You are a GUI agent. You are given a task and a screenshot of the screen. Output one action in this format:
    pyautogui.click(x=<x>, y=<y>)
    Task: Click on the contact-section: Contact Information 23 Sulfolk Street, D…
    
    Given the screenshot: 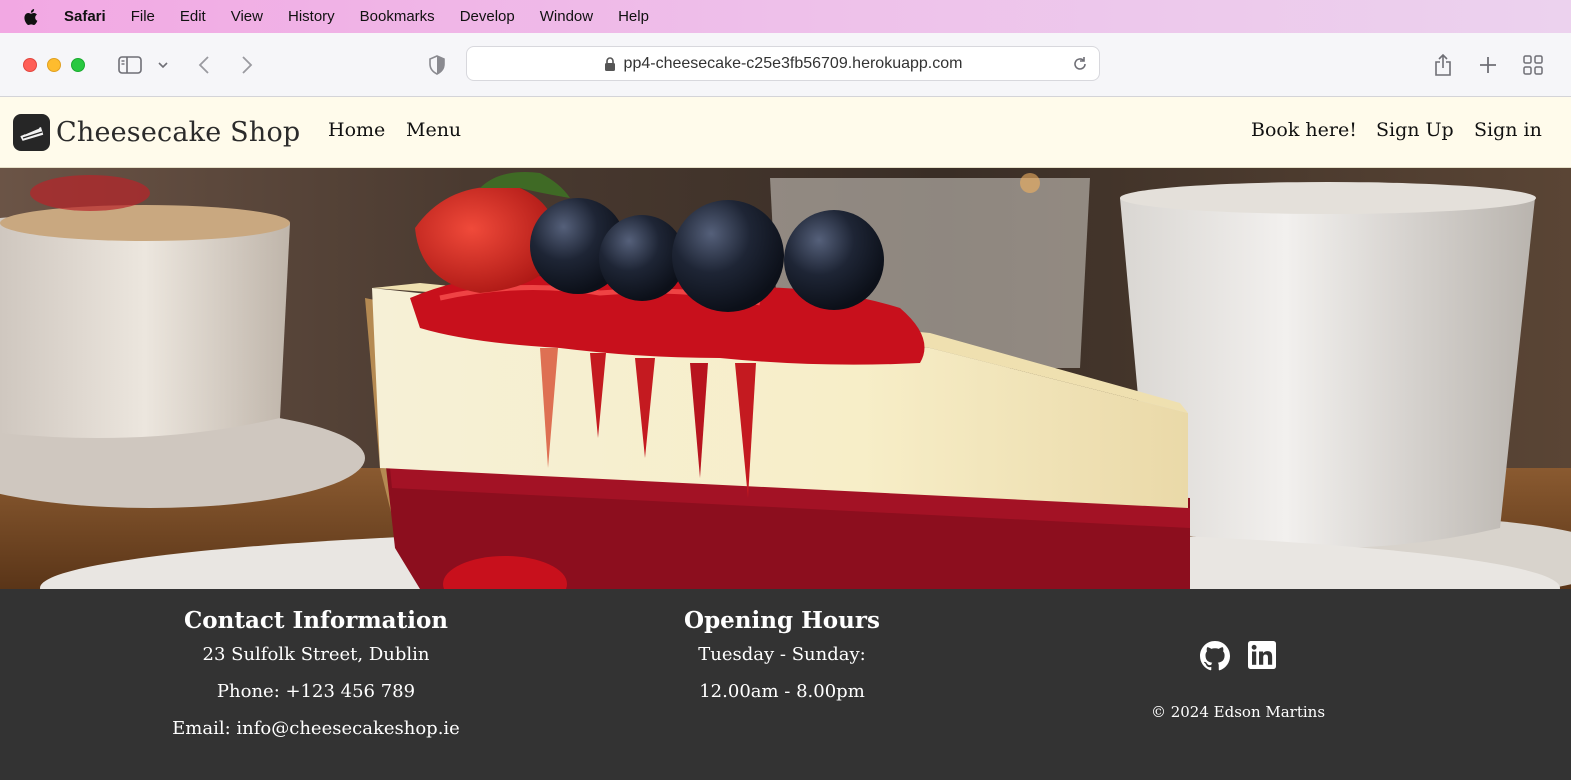 What is the action you would take?
    pyautogui.click(x=316, y=677)
    